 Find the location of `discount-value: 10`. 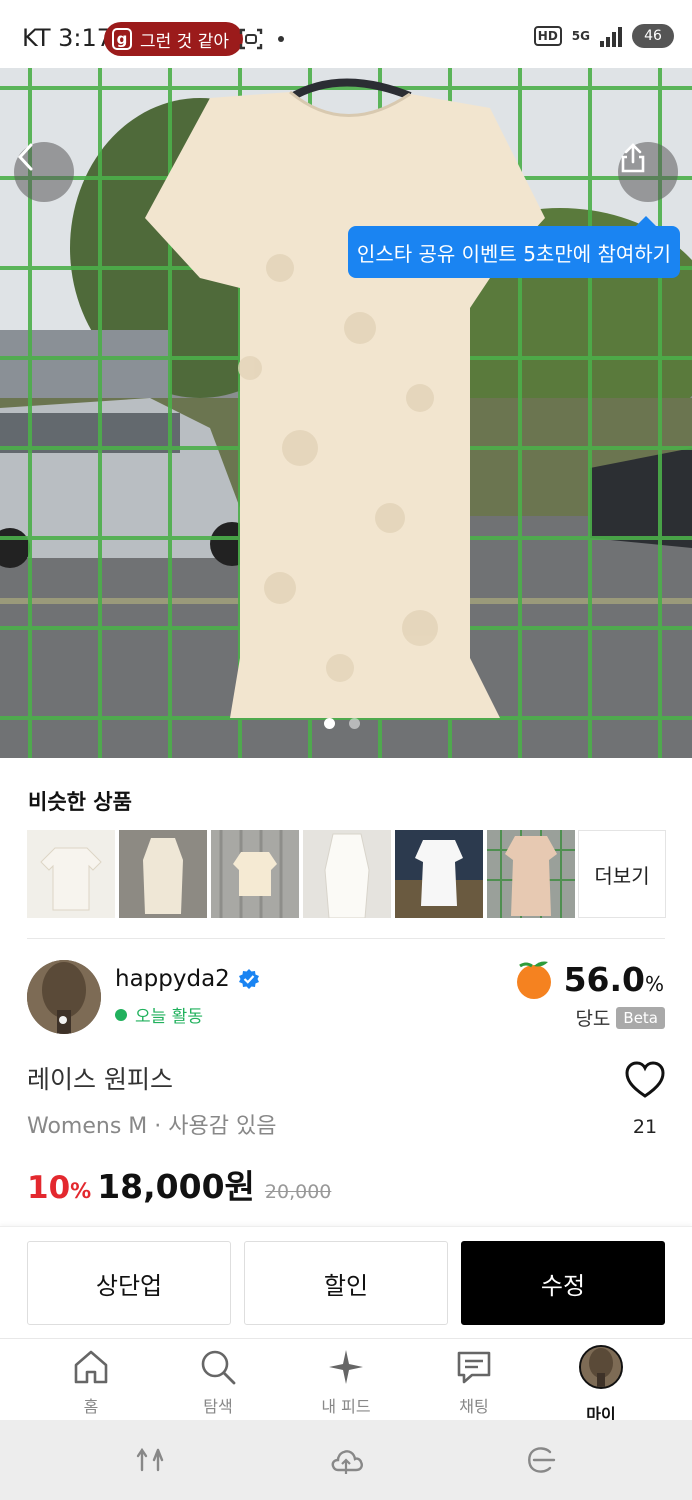

discount-value: 10 is located at coordinates (49, 1188).